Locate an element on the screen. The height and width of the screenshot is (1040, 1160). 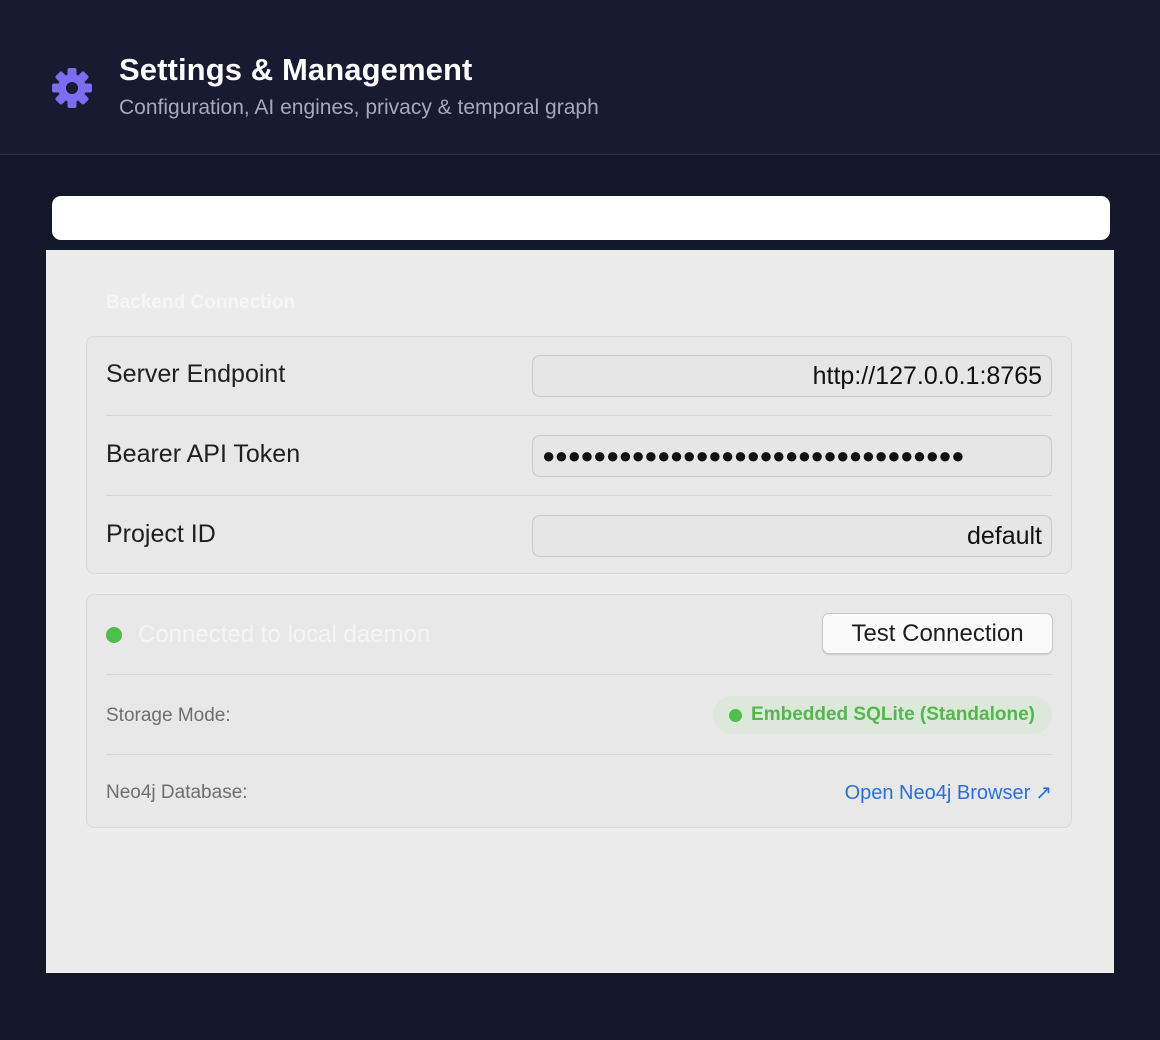
status-text: Connected to local daemon is located at coordinates (284, 634).